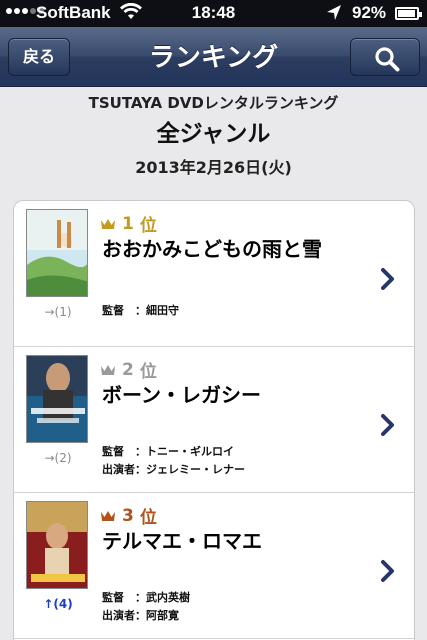  Describe the element at coordinates (369, 12) in the screenshot. I see `battery-percent: 92%` at that location.